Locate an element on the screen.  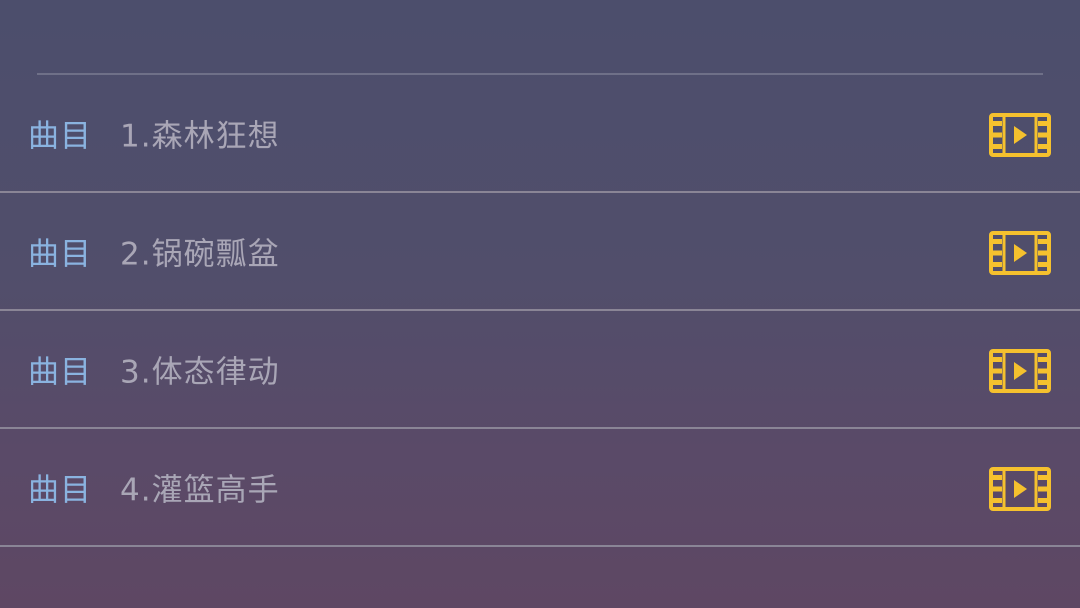
track-title: 4.灌篮高手 is located at coordinates (200, 490).